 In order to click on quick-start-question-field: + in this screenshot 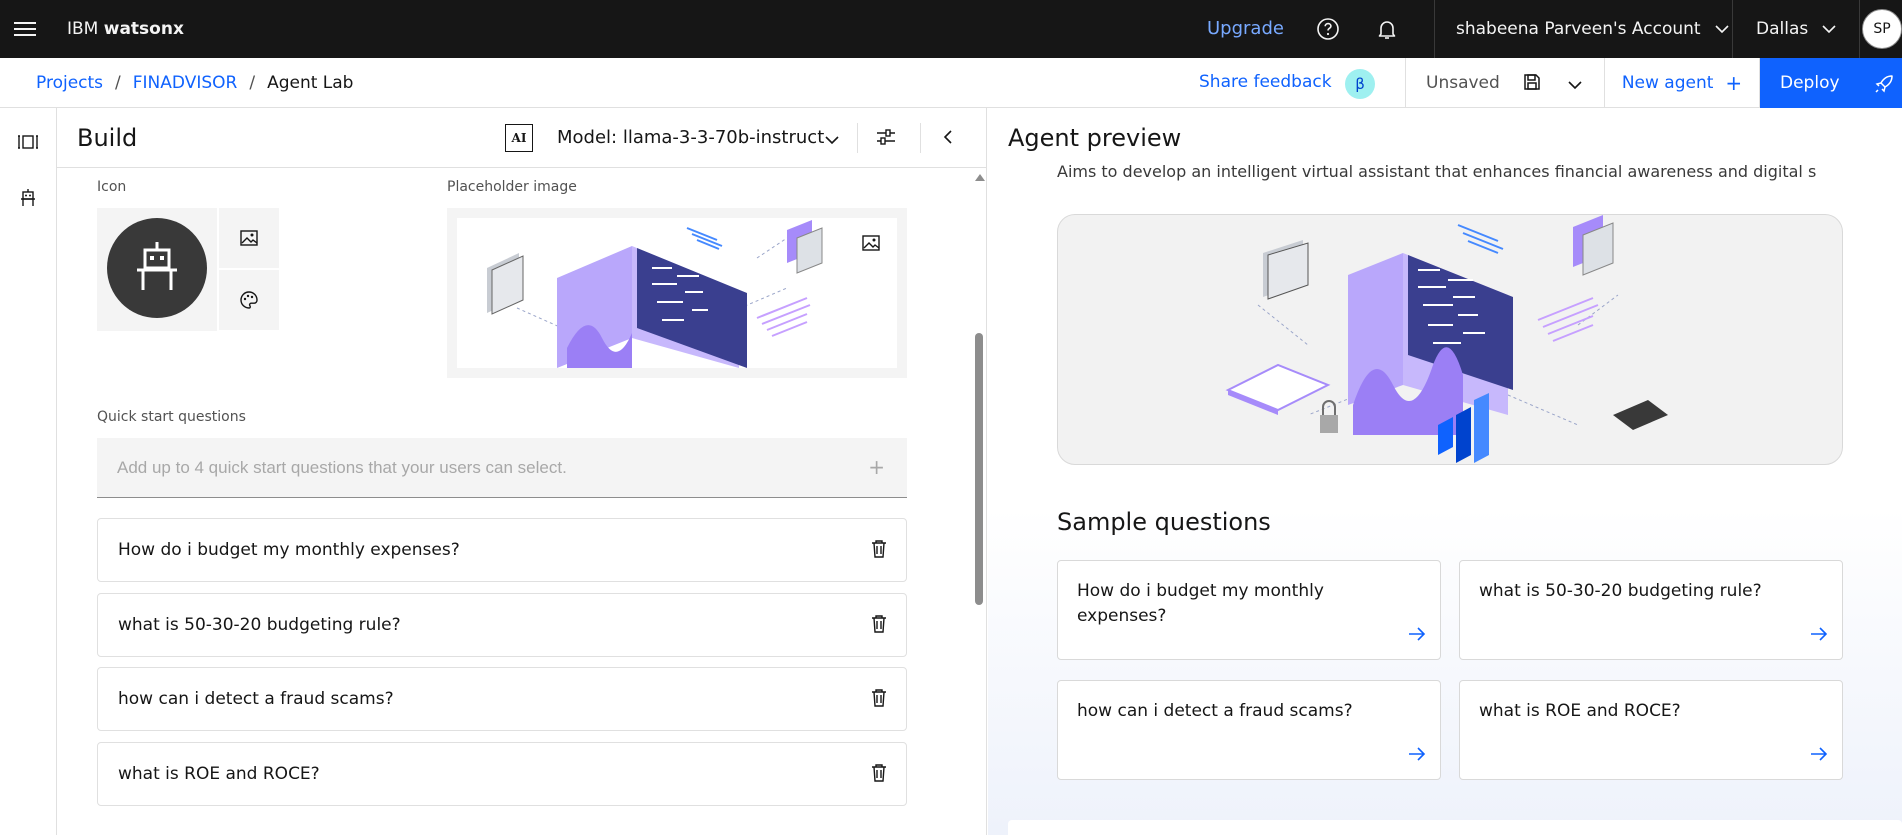, I will do `click(502, 468)`.